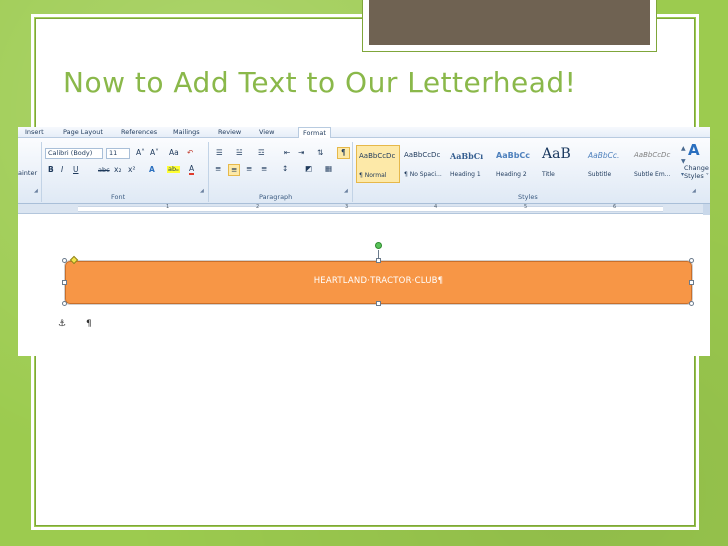 The image size is (728, 546). I want to click on sort-icon: ⇅, so click(320, 153).